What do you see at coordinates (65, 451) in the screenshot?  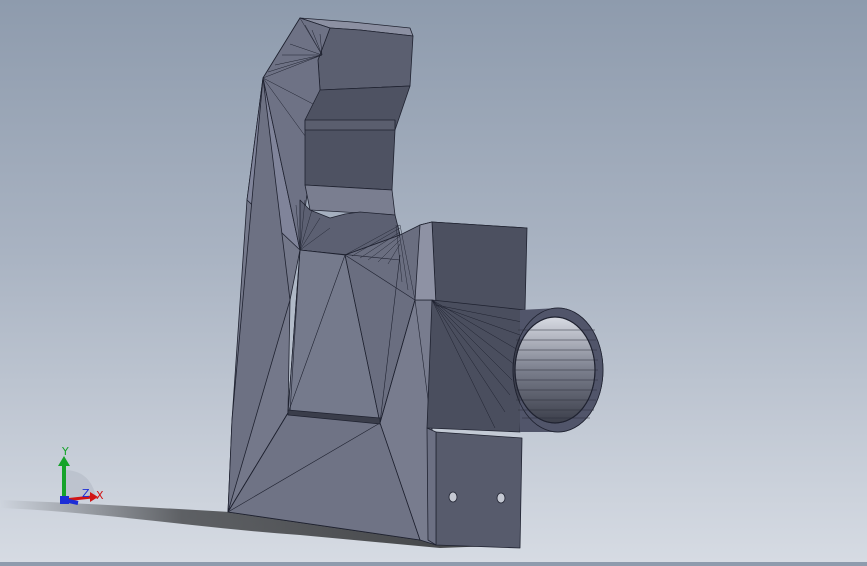 I see `triad-y-label: Y` at bounding box center [65, 451].